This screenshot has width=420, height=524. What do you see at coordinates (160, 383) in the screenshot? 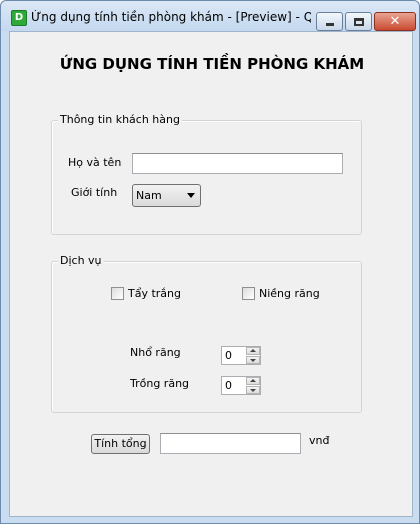
I see `implant-label: Trồng răng` at bounding box center [160, 383].